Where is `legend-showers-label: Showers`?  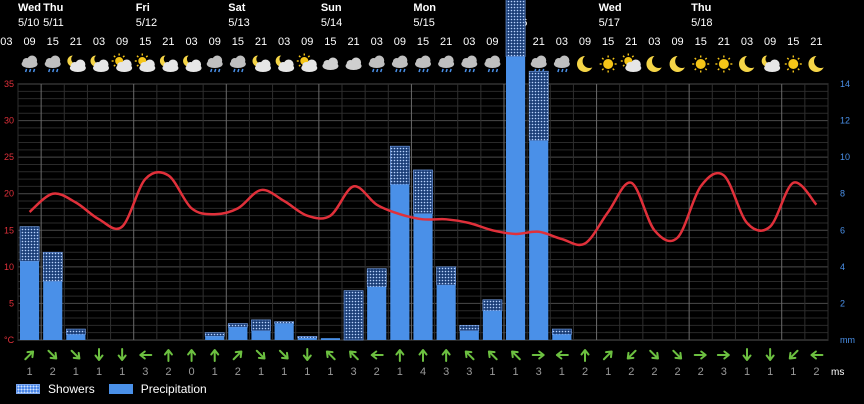 legend-showers-label: Showers is located at coordinates (71, 389).